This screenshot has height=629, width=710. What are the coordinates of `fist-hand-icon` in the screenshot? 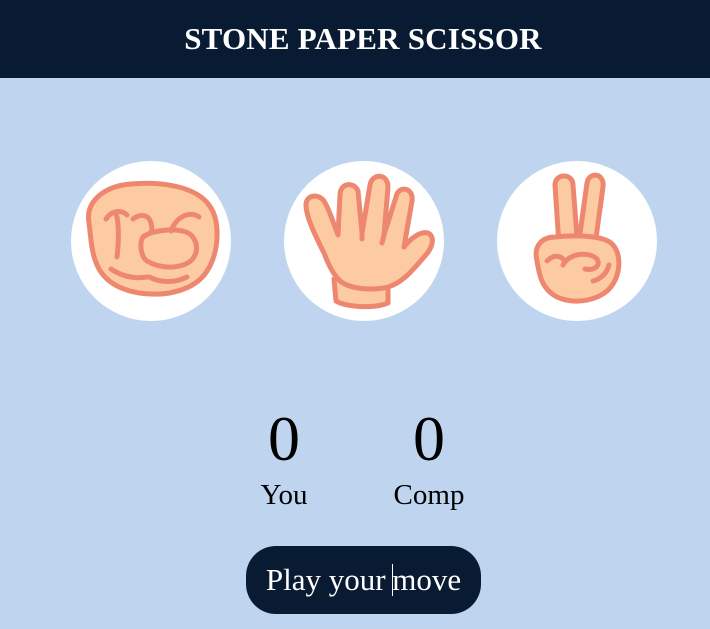 It's located at (153, 238).